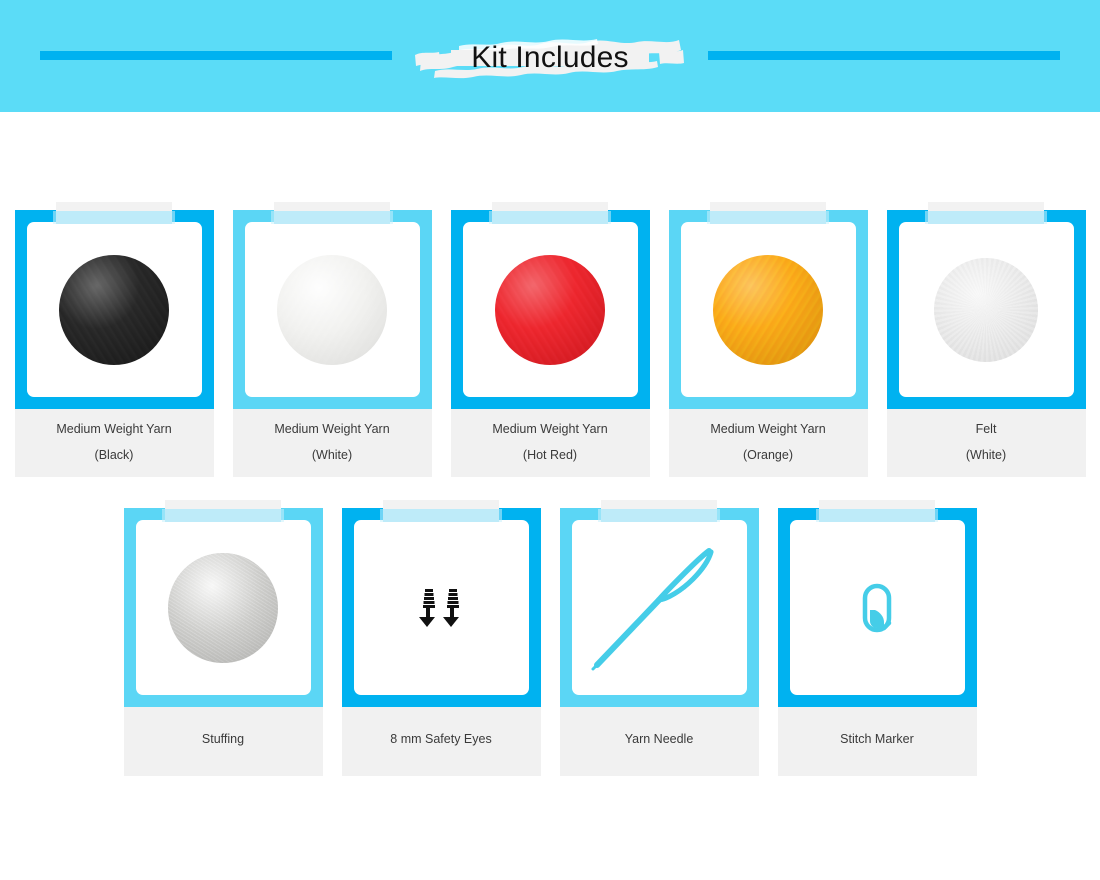 The image size is (1100, 880). I want to click on yarn-ball-orange, so click(768, 309).